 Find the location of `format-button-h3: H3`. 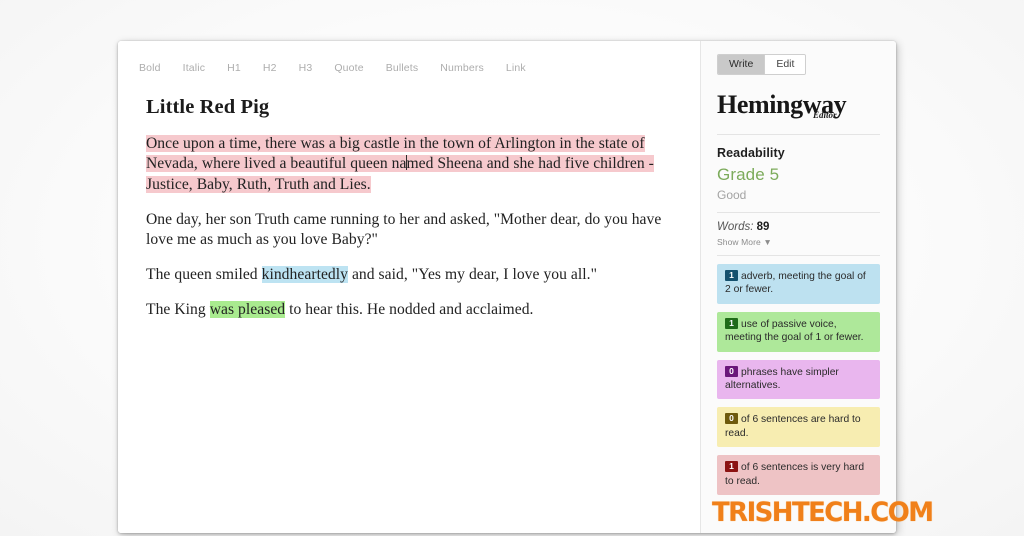

format-button-h3: H3 is located at coordinates (306, 68).